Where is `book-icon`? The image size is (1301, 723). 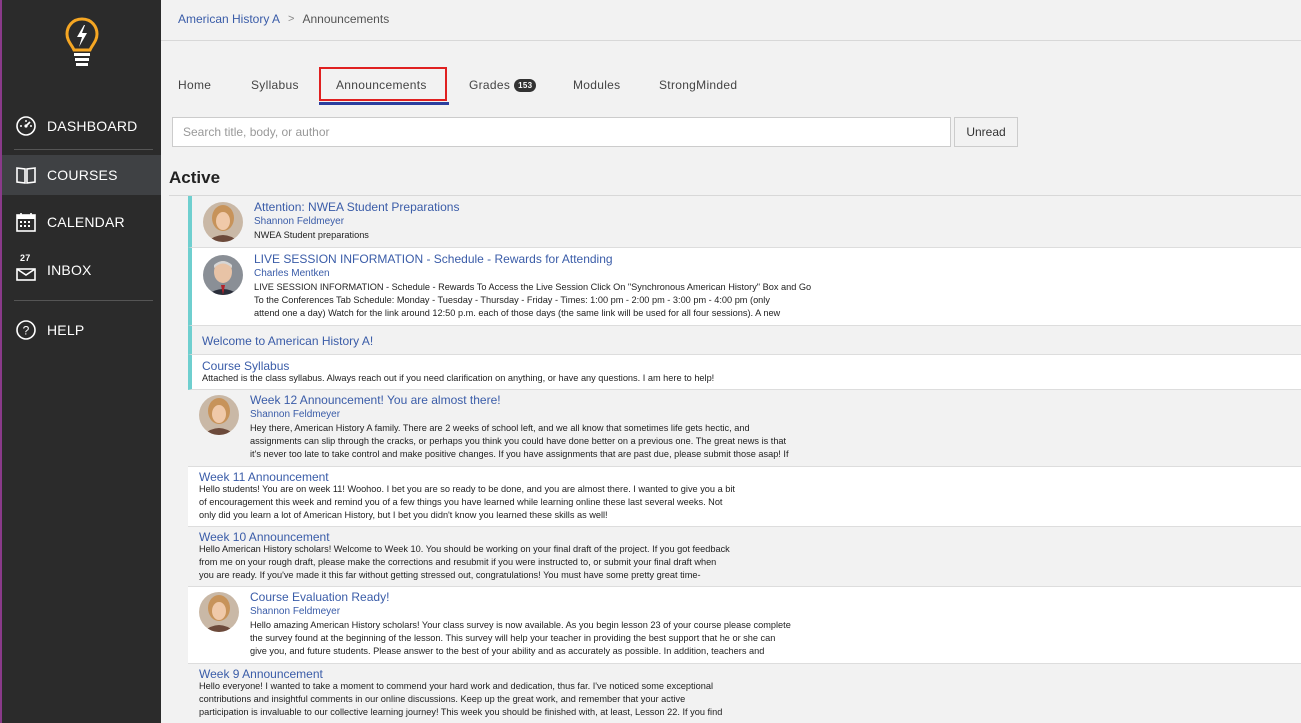
book-icon is located at coordinates (26, 175).